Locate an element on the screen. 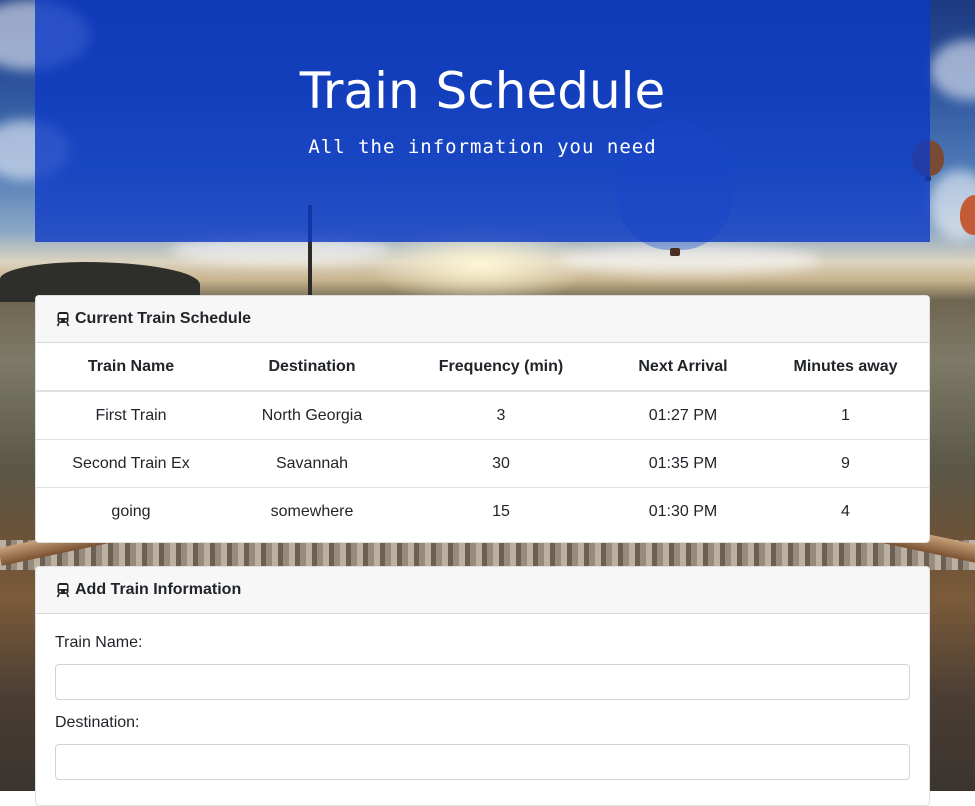 The width and height of the screenshot is (975, 806). cell-frequency: 3 is located at coordinates (501, 415).